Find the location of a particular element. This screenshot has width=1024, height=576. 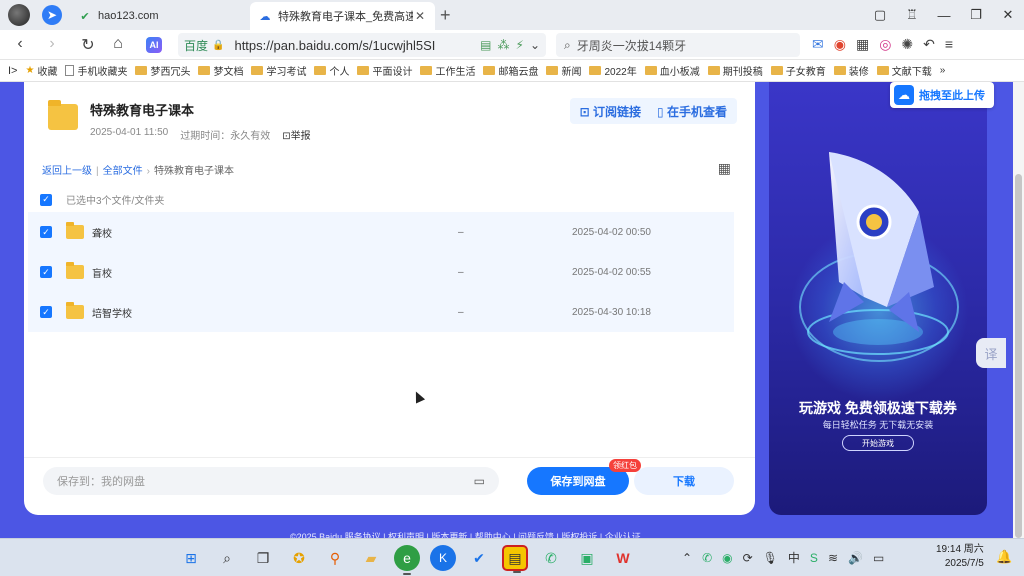

browser-app-icon: e is located at coordinates (407, 560).